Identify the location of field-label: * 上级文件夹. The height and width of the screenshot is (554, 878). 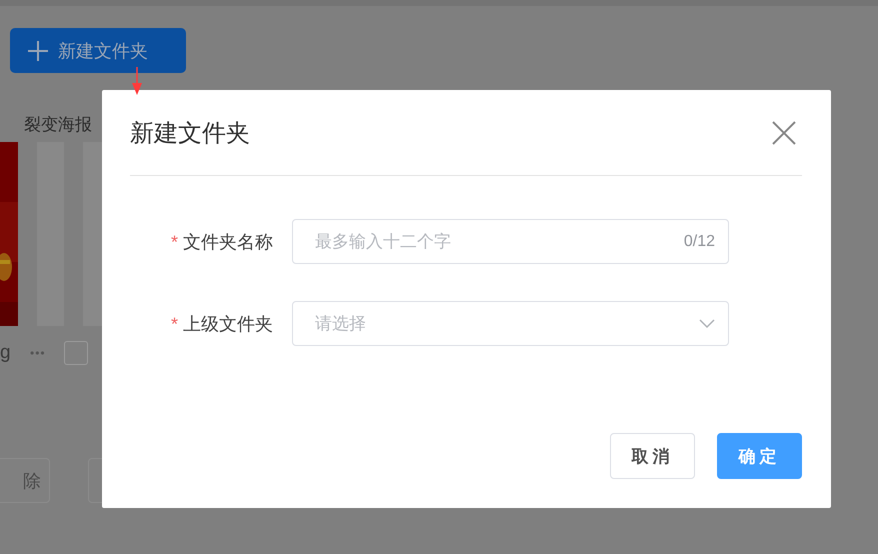
(221, 324).